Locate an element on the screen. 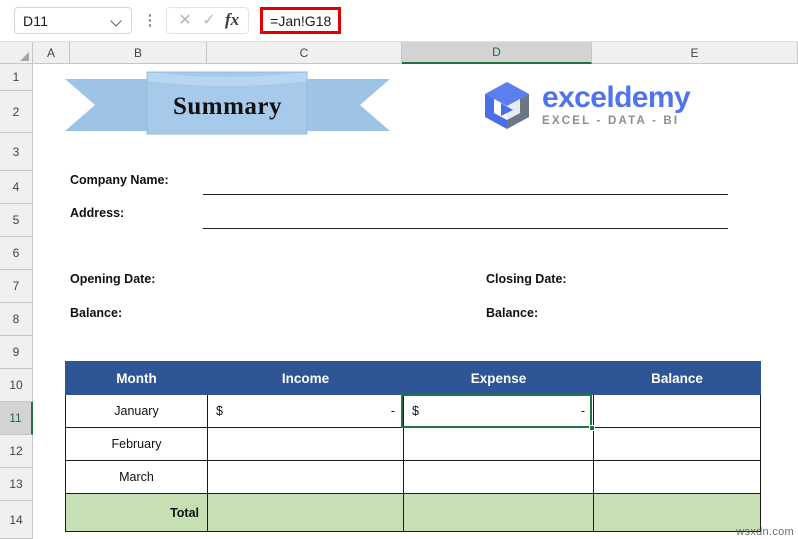 This screenshot has height=539, width=798. column-header-expense: Expense is located at coordinates (498, 378).